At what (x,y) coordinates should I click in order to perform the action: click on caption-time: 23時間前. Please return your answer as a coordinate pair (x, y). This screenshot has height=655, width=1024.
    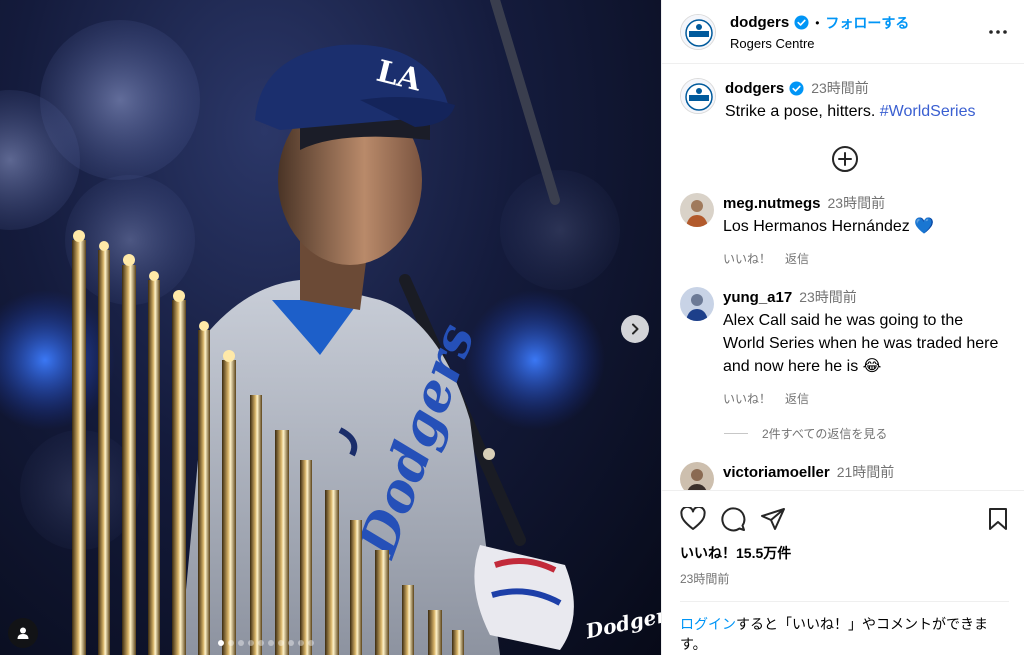
    Looking at the image, I should click on (840, 88).